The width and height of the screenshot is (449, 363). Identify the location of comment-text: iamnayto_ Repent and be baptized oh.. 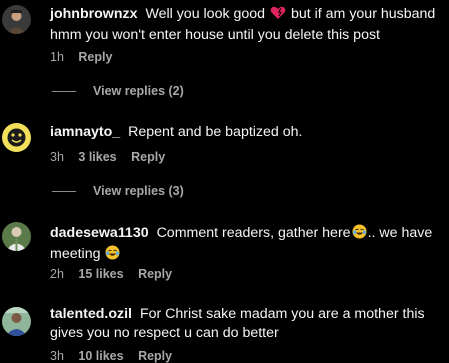
(176, 132).